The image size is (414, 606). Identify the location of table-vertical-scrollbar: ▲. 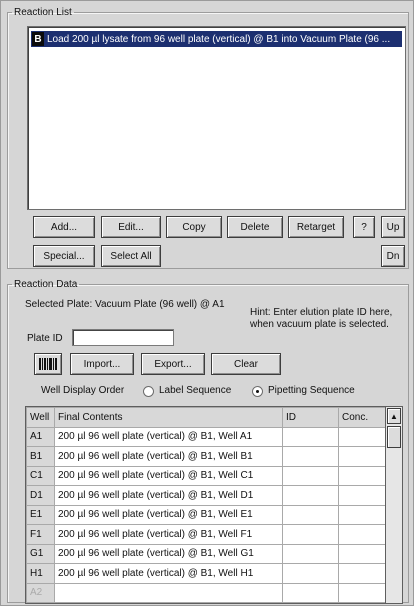
(394, 505).